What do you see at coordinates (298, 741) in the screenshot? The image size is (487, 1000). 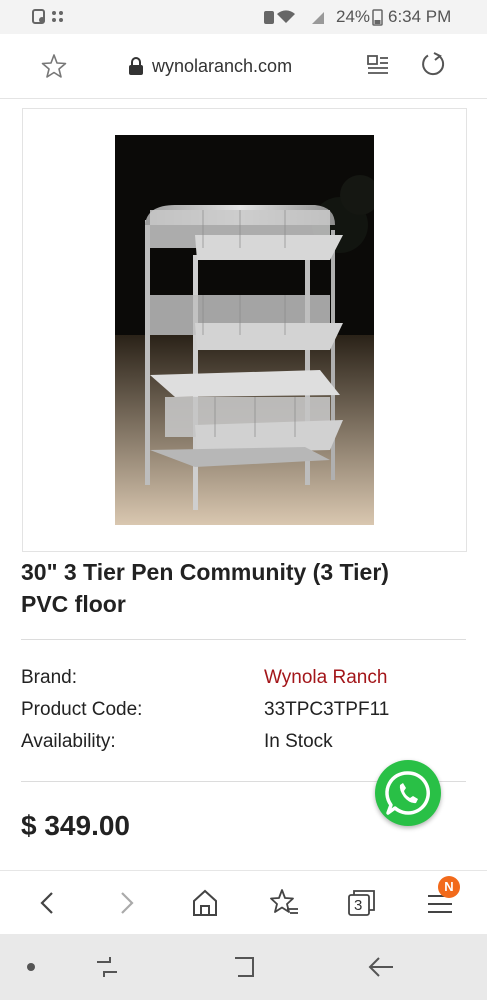 I see `availability-status: In Stock` at bounding box center [298, 741].